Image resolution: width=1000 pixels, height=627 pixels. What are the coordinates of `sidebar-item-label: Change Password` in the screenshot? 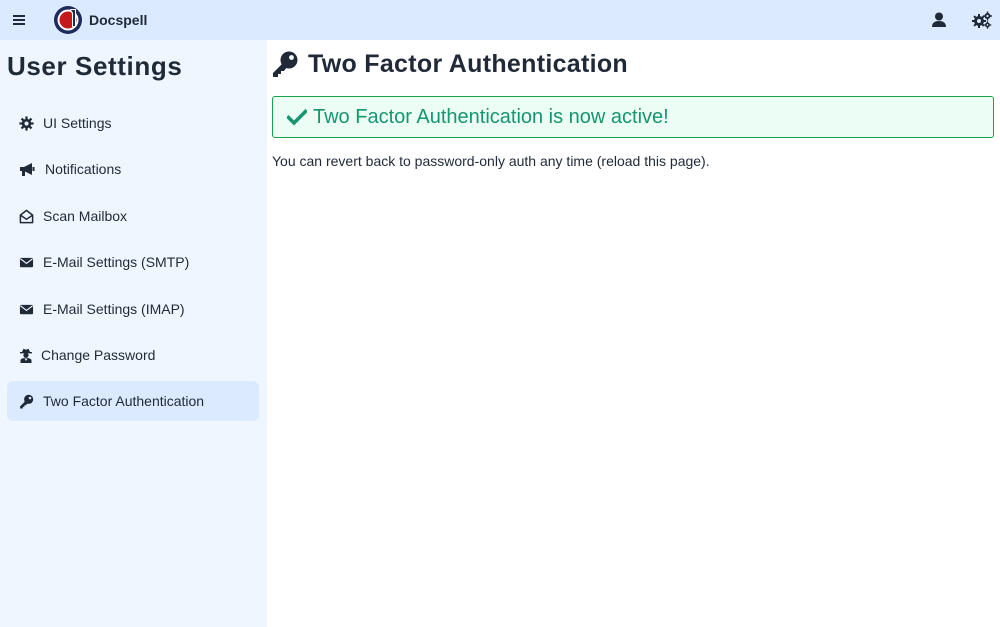 It's located at (98, 355).